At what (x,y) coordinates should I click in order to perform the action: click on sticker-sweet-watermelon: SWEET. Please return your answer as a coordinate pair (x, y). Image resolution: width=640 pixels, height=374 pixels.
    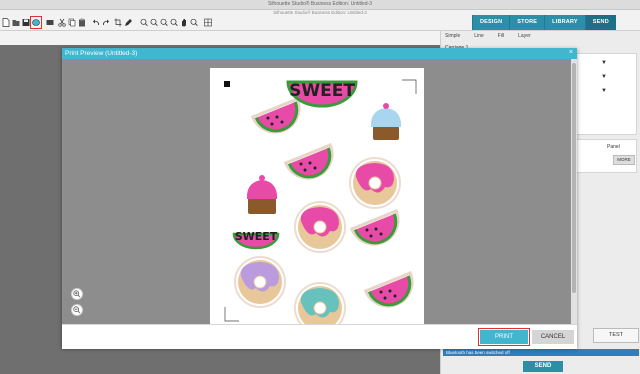
    Looking at the image, I should click on (256, 240).